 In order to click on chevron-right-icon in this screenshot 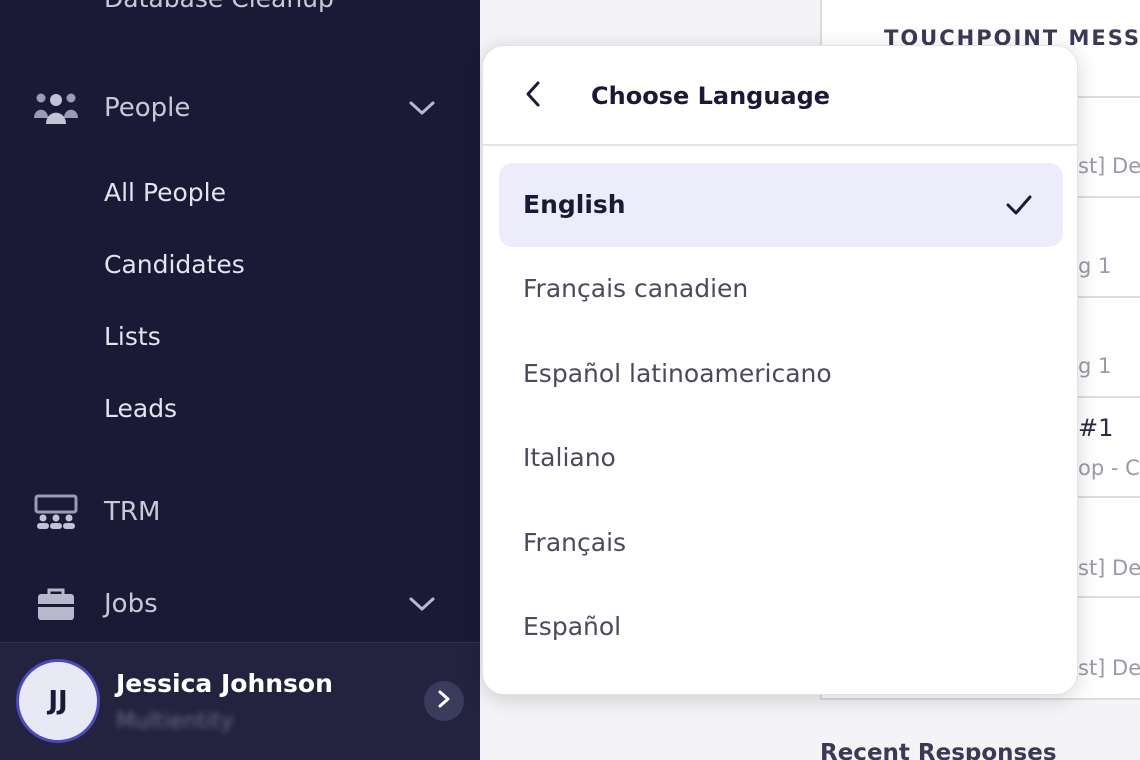, I will do `click(444, 701)`.